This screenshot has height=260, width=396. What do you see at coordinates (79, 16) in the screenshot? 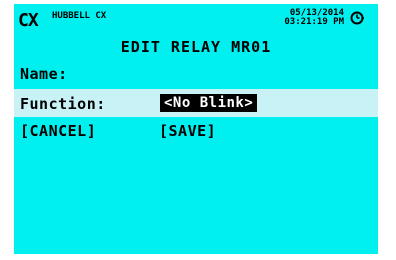
I see `brand-name: HUBBELL CX` at bounding box center [79, 16].